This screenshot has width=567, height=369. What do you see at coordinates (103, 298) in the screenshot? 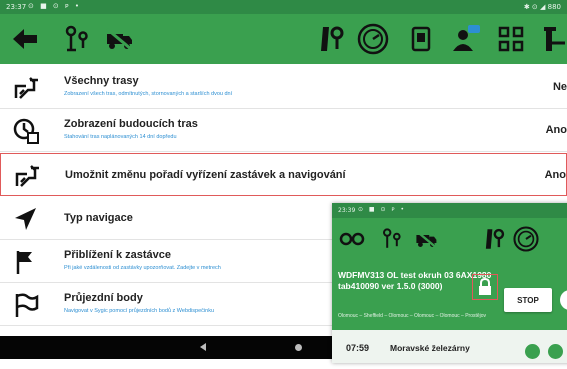
I see `setting-title: Průjezdní body` at bounding box center [103, 298].